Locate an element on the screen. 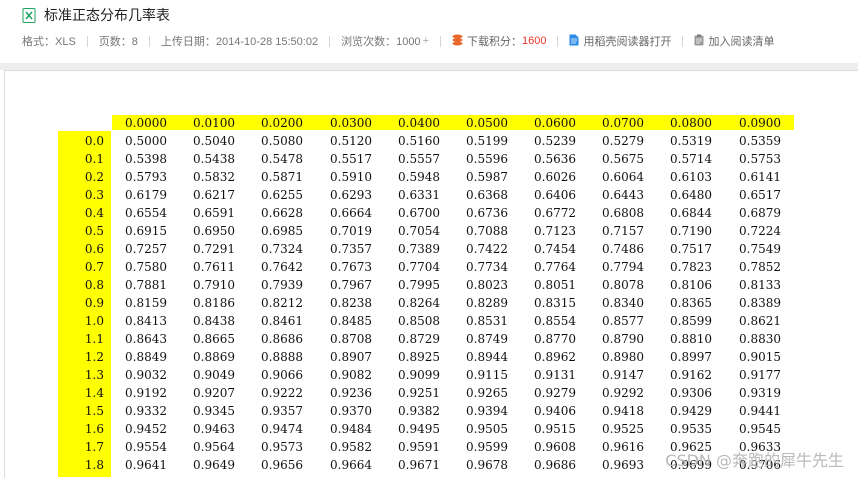  table-cell: 0.7517 is located at coordinates (691, 249).